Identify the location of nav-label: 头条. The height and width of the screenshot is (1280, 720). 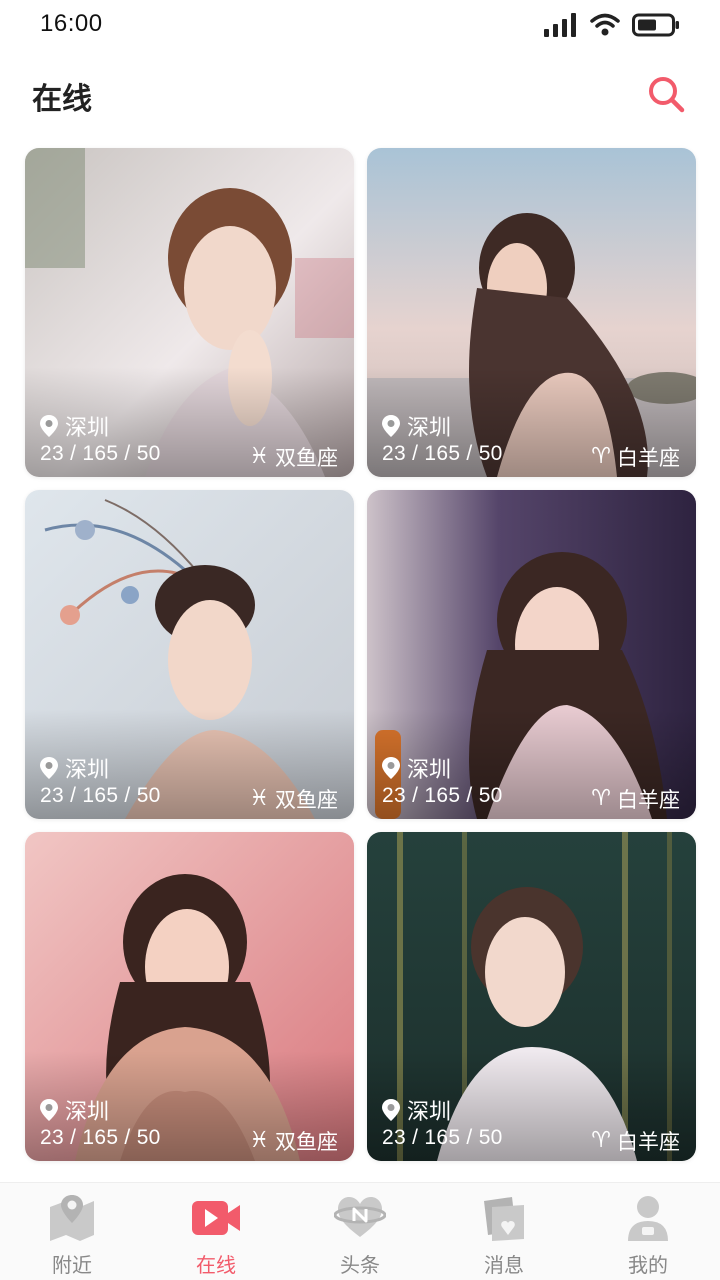
(360, 1266).